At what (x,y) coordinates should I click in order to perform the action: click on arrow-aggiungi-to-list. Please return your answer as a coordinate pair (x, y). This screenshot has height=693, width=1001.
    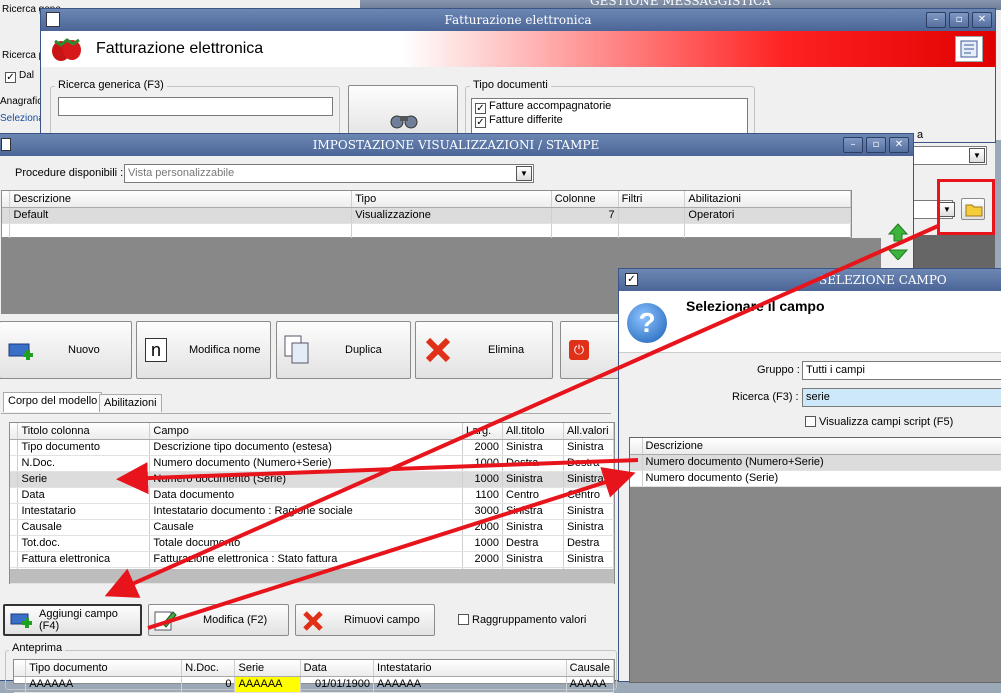
    Looking at the image, I should click on (391, 548).